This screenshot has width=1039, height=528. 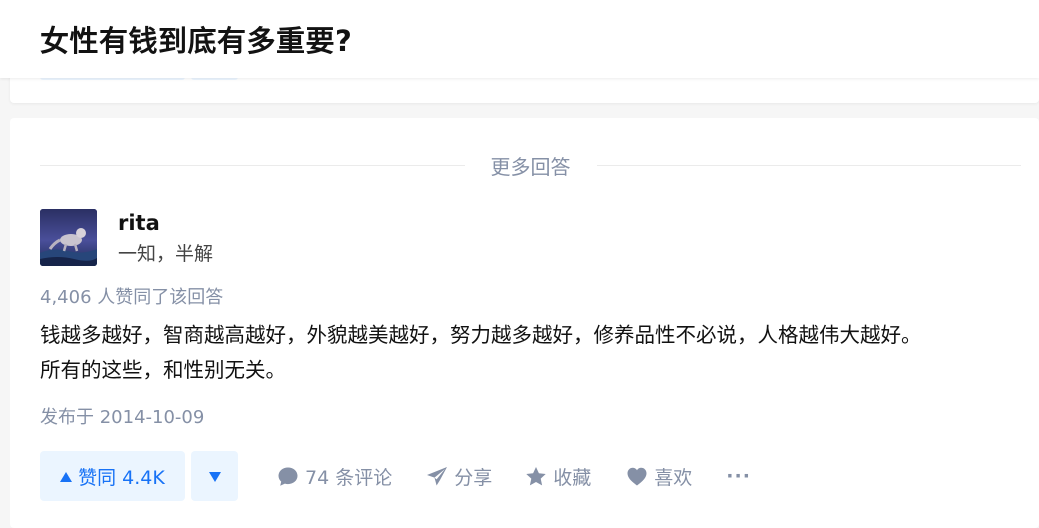 What do you see at coordinates (121, 477) in the screenshot?
I see `upvote-label: 赞同 4.4K` at bounding box center [121, 477].